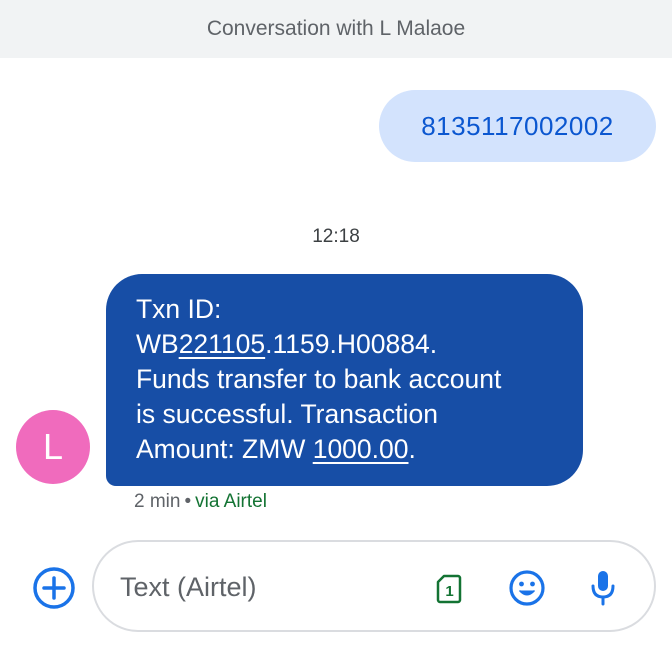 The width and height of the screenshot is (672, 652). I want to click on message-line: Amount: ZMW 1000.00., so click(347, 449).